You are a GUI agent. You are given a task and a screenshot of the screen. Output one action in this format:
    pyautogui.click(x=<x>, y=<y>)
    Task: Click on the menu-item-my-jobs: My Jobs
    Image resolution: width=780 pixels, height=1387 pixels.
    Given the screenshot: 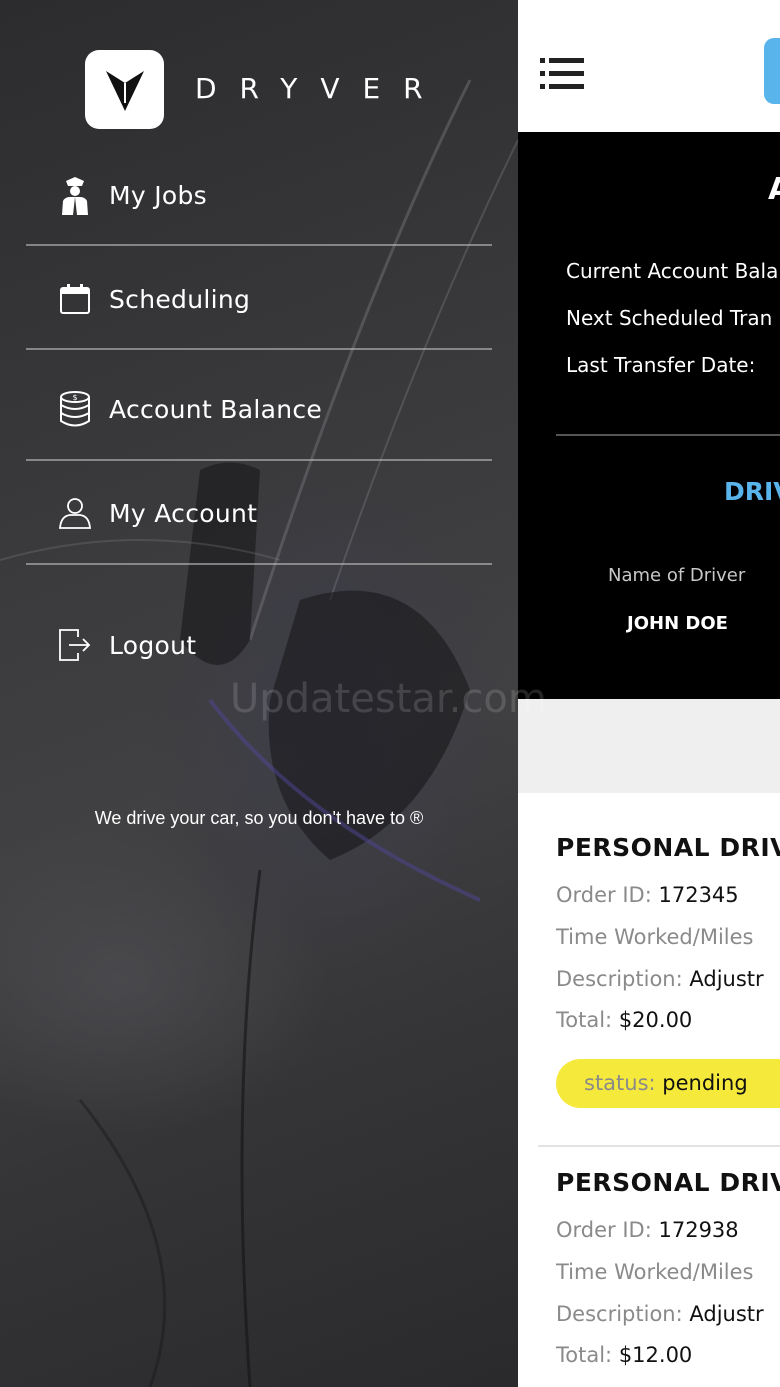 What is the action you would take?
    pyautogui.click(x=259, y=195)
    